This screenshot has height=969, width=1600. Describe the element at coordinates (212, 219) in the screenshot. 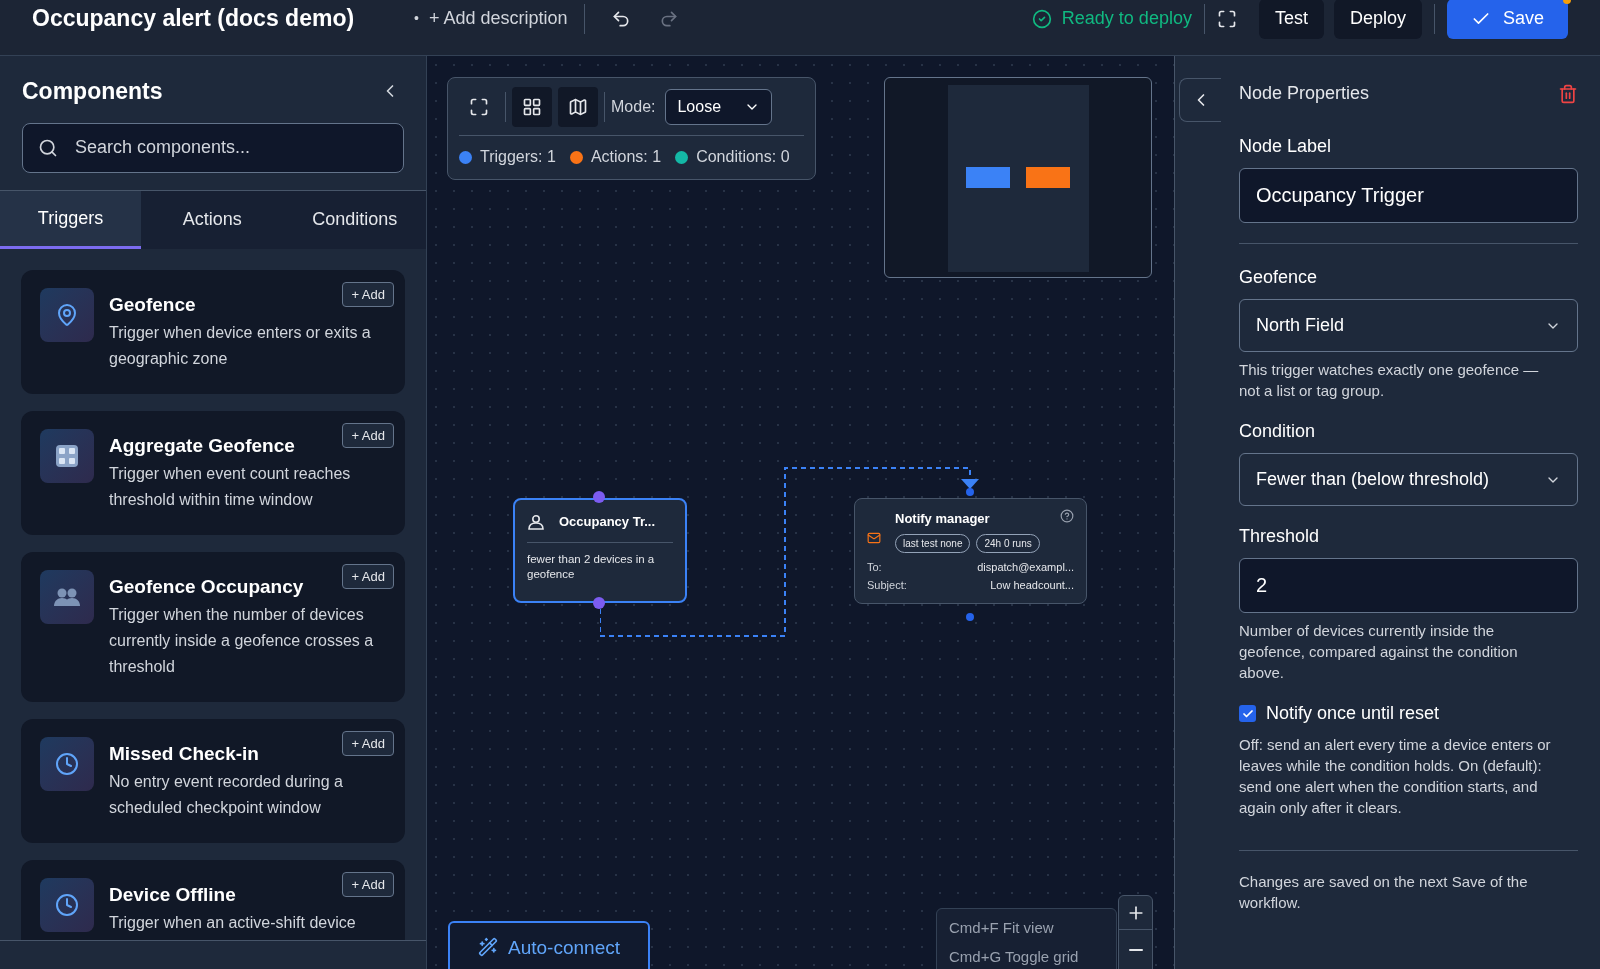

I see `tab: Actions` at that location.